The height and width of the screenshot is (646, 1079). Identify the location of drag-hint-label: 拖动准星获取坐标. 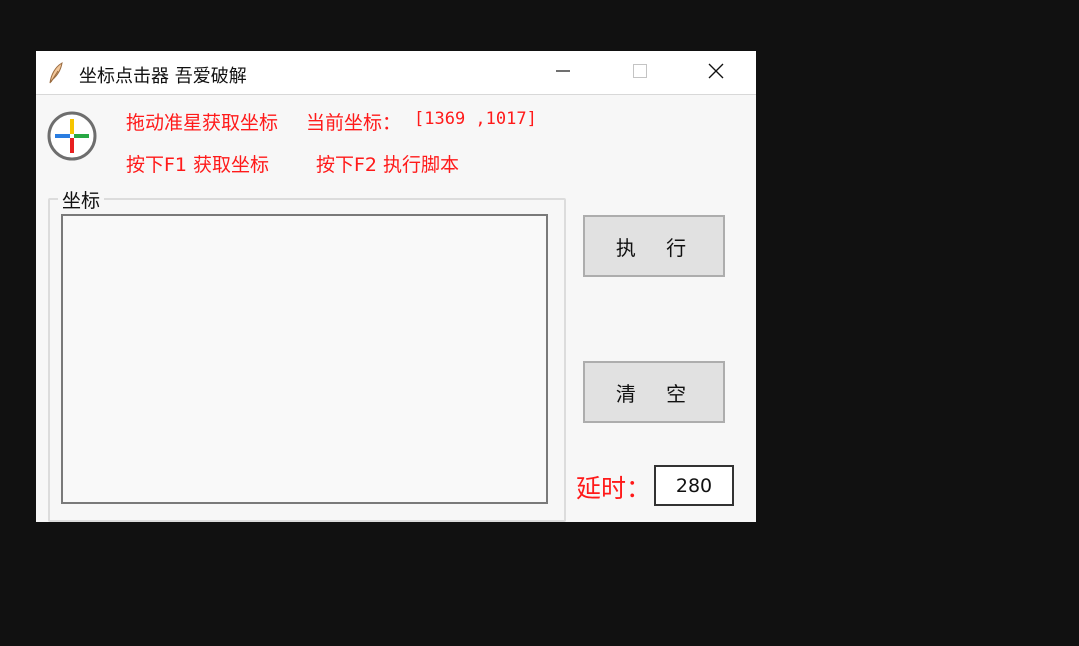
(202, 123).